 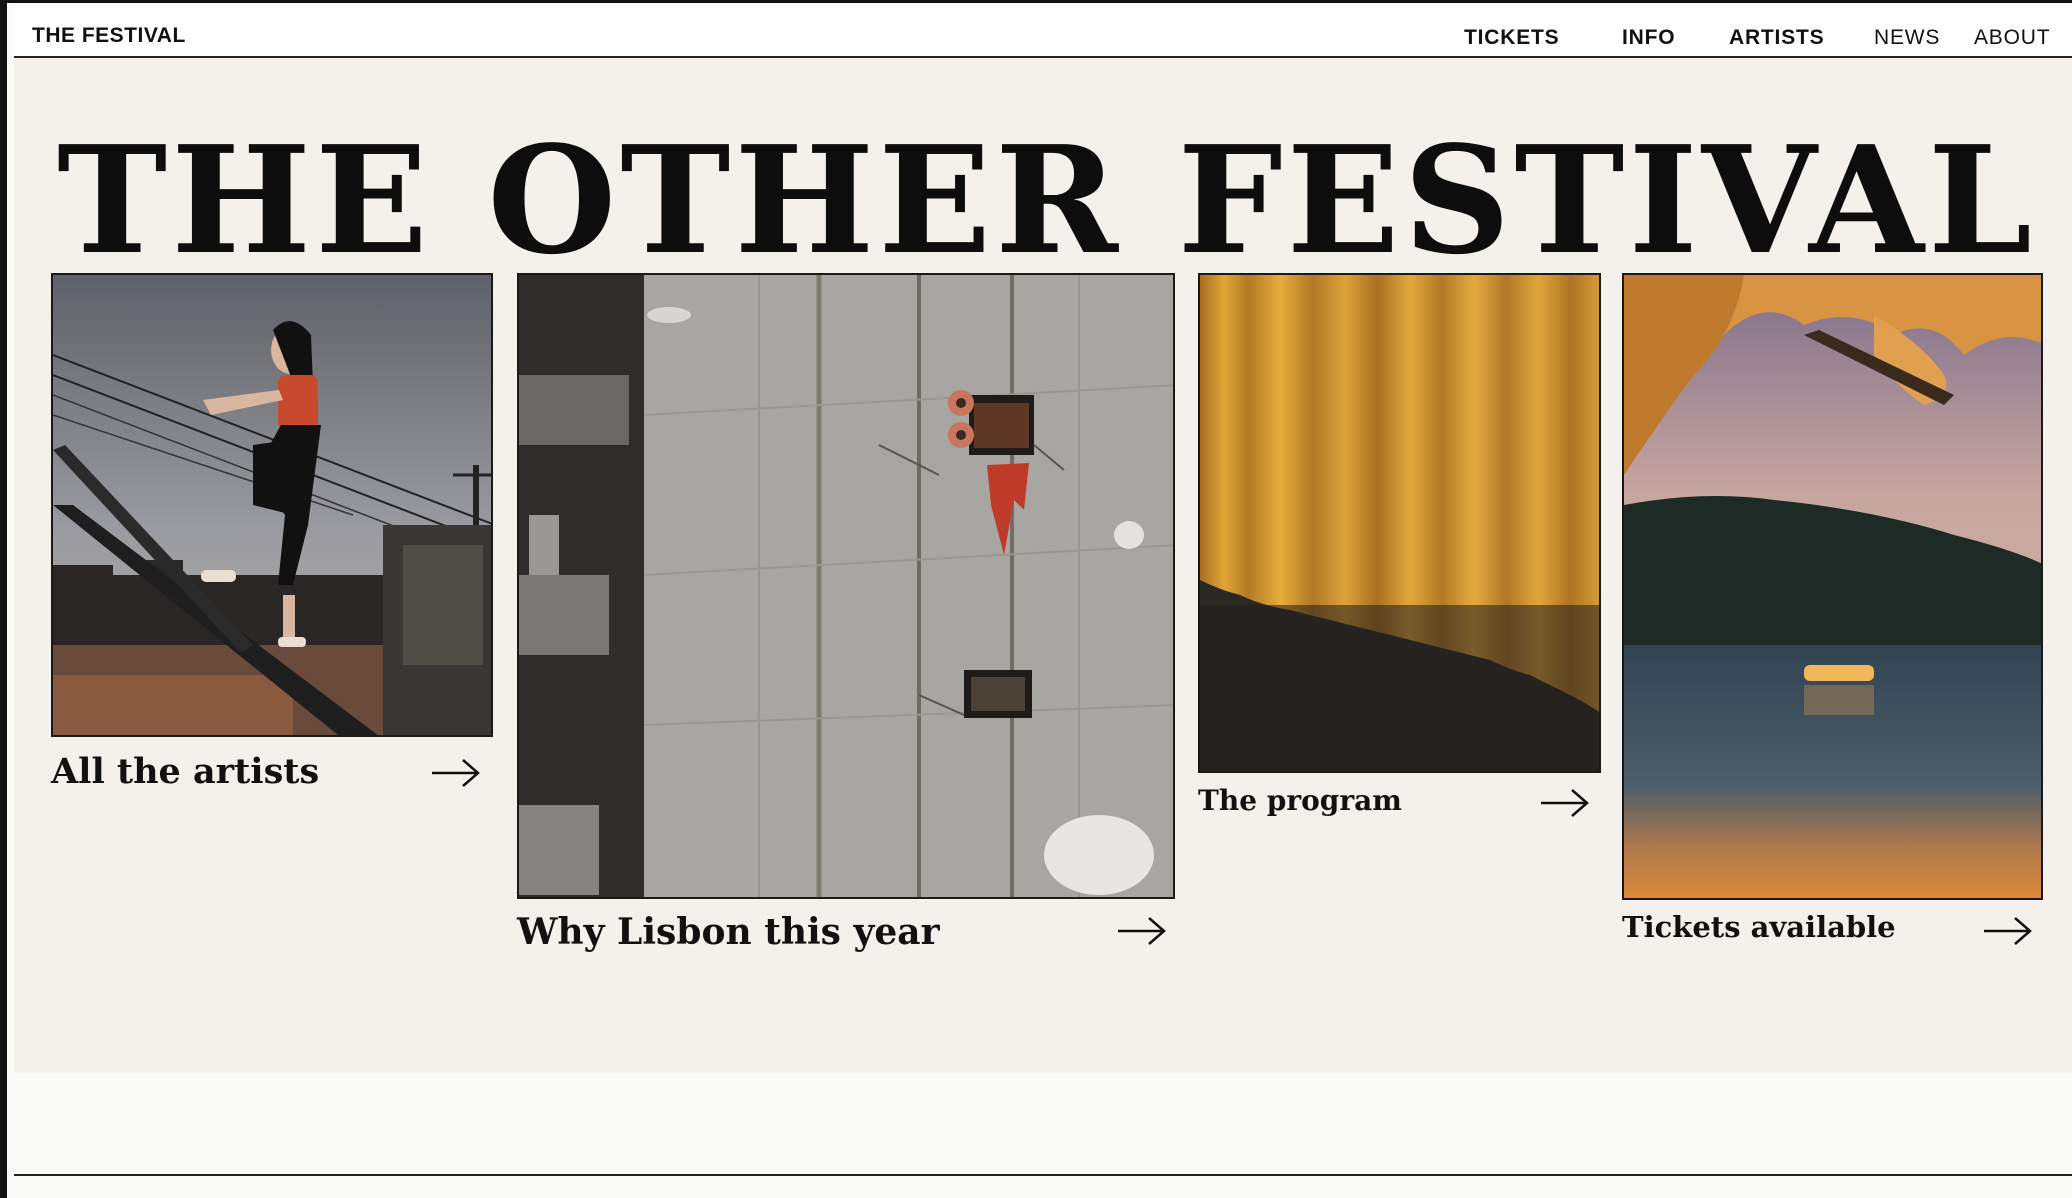 What do you see at coordinates (1043, 1175) in the screenshot?
I see `divider` at bounding box center [1043, 1175].